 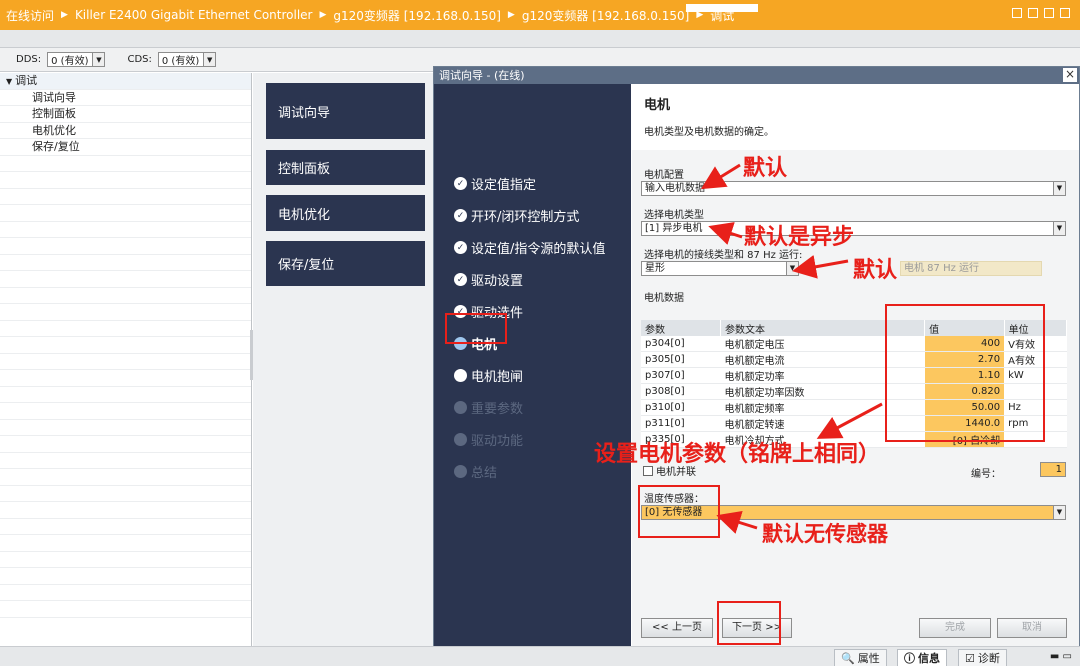 What do you see at coordinates (848, 658) in the screenshot?
I see `properties-icon: 🔍` at bounding box center [848, 658].